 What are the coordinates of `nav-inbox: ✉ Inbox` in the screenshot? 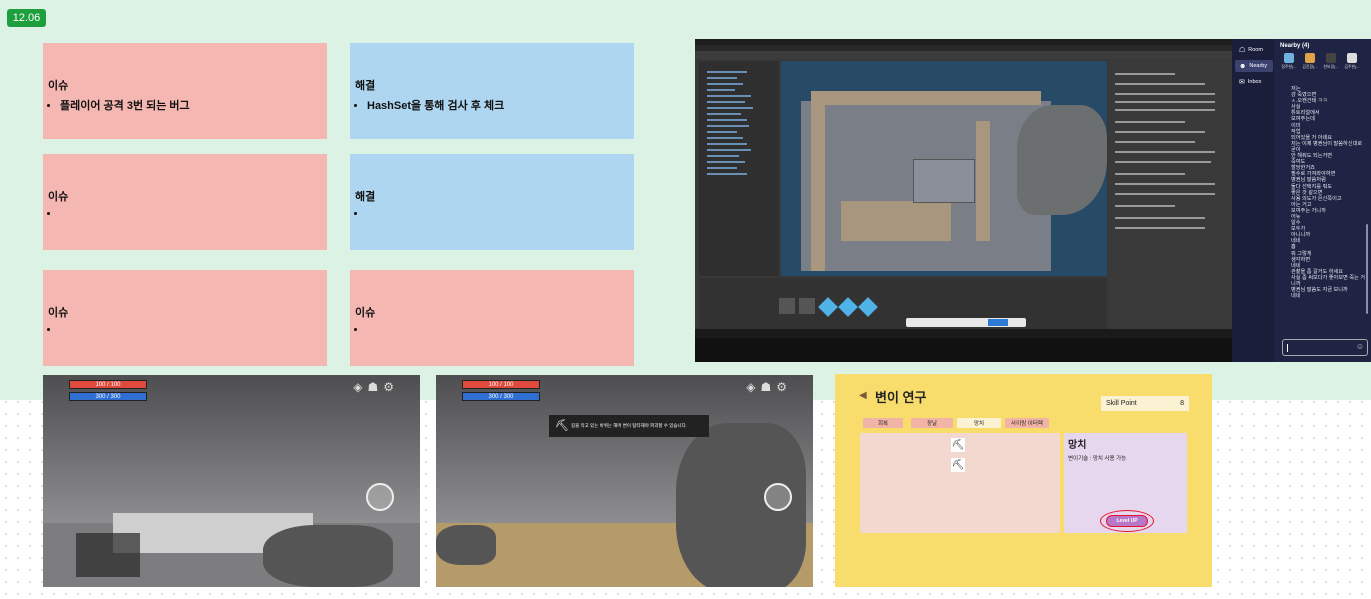 It's located at (1254, 82).